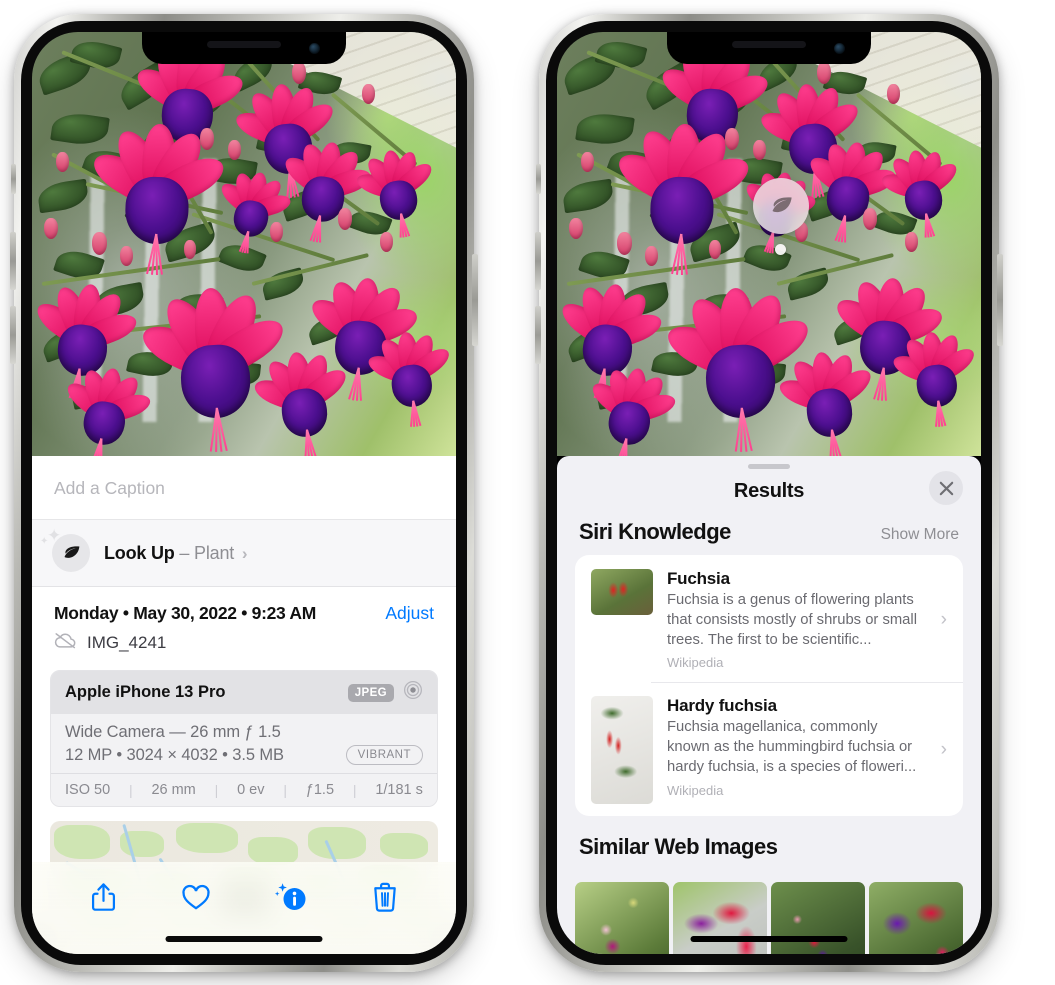  I want to click on info-button, so click(291, 897).